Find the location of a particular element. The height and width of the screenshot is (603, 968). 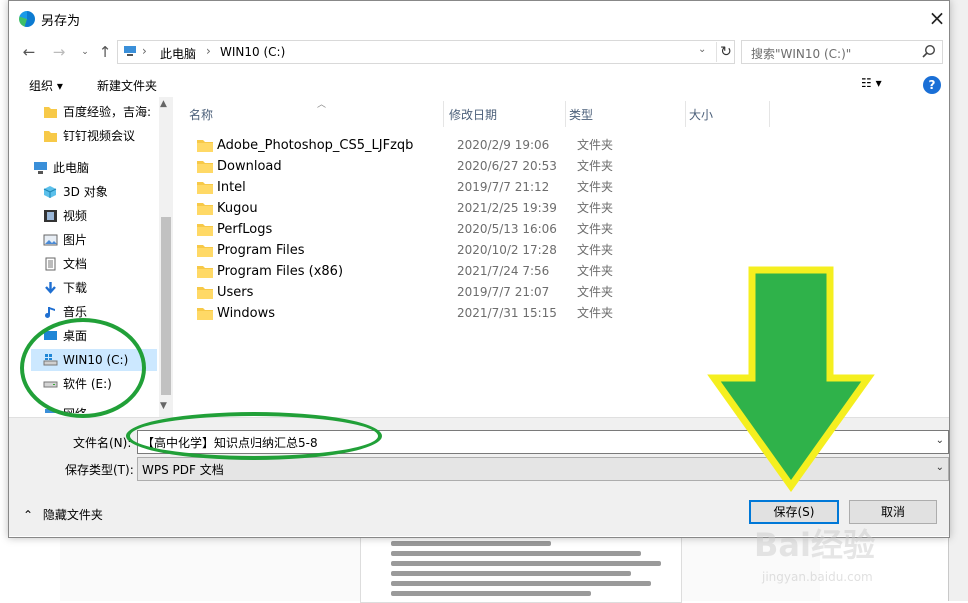

nav-item-documents: 文档 is located at coordinates (94, 264).